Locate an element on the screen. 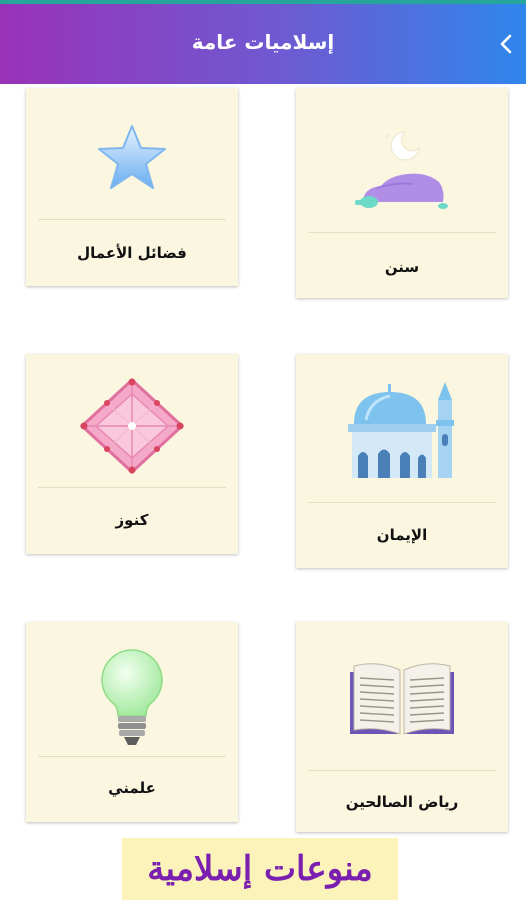 This screenshot has height=900, width=526. card-allimni: علمني is located at coordinates (132, 722).